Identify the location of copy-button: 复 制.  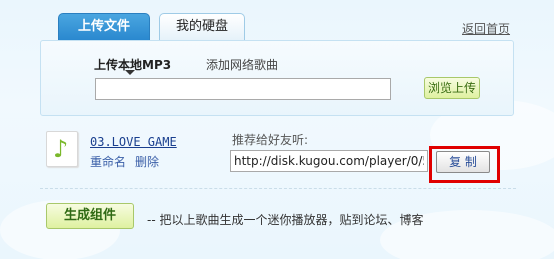
(463, 162).